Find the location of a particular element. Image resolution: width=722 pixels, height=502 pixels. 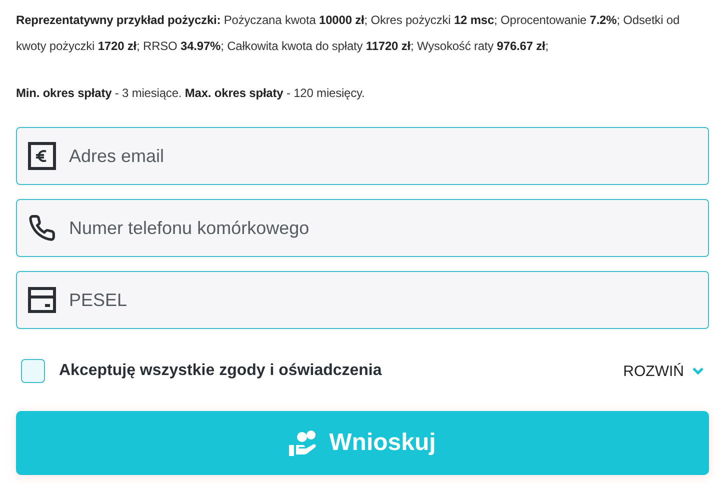

loan-example-text: Reprezentatywny przykład pożyczki: Pożyczana kwota 10000 zł; Okres pożyczki 12 msc; Oprocentowanie 7.2%; Odsetki od kwoty pożyczki 1720 zł; RRSO 34.97%; Całkowita kwota do spłaty 11720 zł; Wysokość raty 976.67 zł; is located at coordinates (348, 33).